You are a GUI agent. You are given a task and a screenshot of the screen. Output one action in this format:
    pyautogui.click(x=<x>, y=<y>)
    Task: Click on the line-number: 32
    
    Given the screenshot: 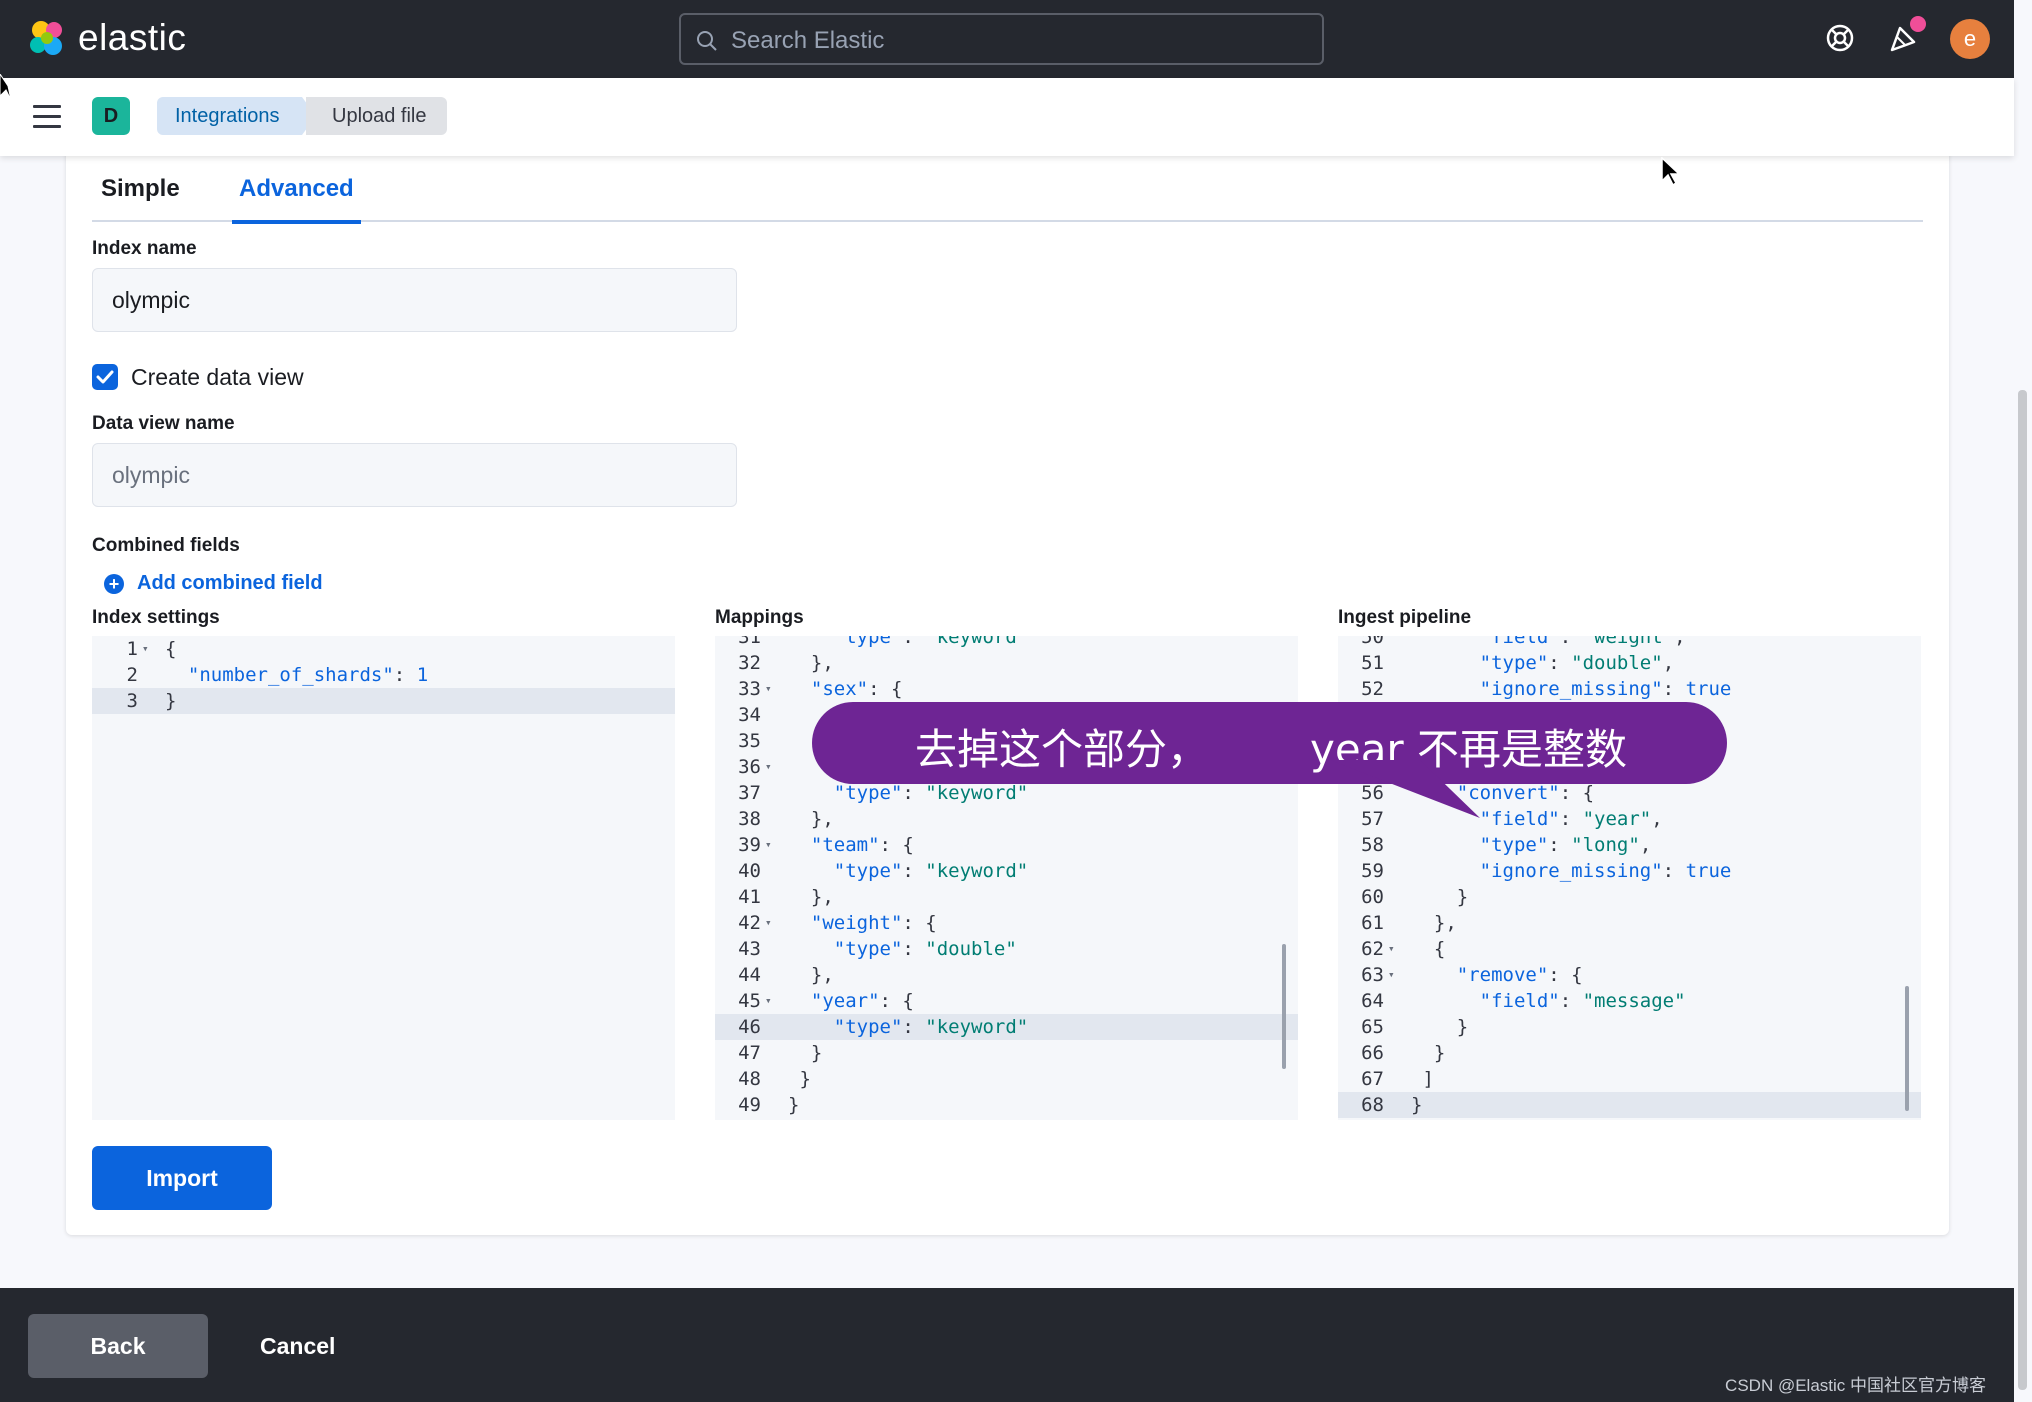 What is the action you would take?
    pyautogui.click(x=749, y=663)
    